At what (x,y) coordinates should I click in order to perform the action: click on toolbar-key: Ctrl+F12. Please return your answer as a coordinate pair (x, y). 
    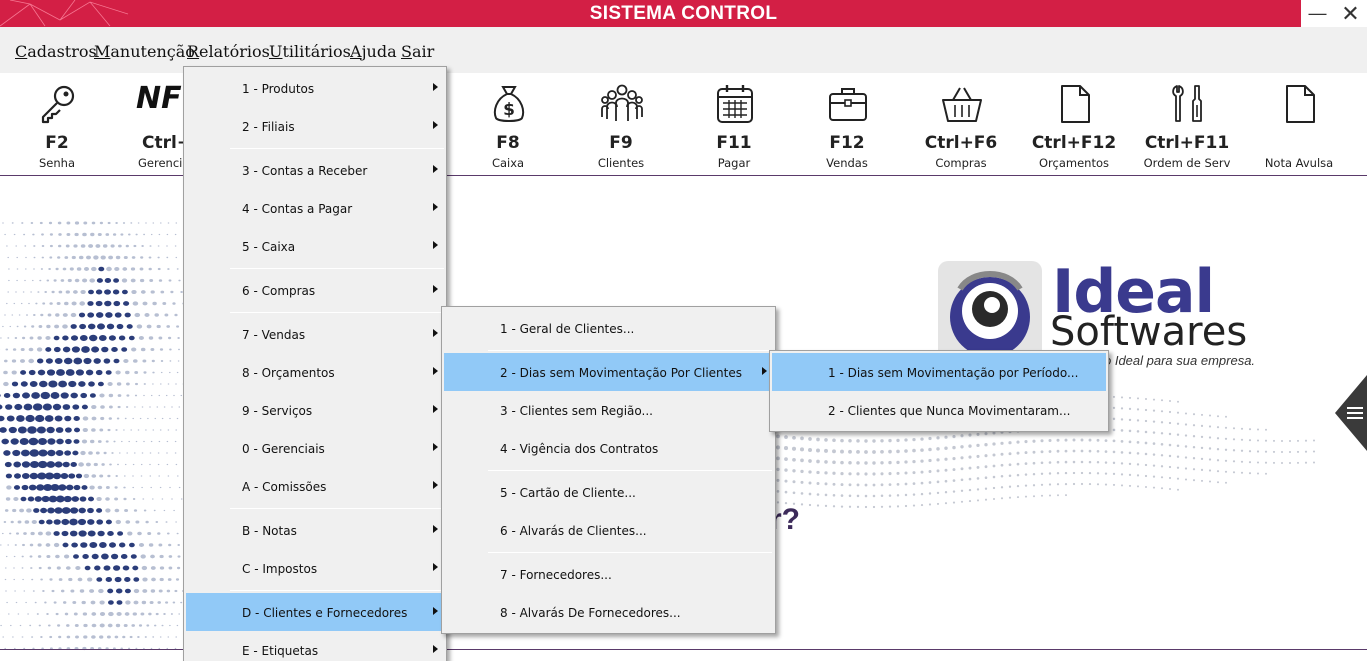
    Looking at the image, I should click on (1074, 143).